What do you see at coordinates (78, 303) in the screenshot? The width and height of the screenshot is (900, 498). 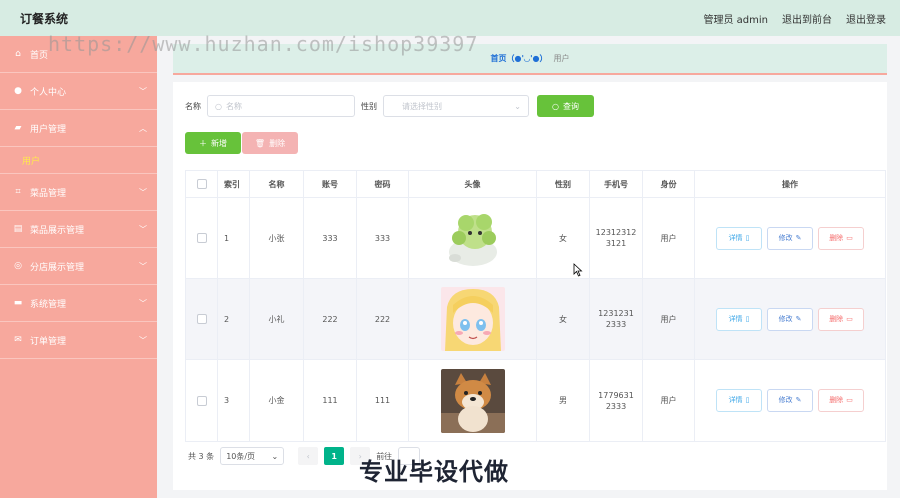 I see `sidebar-item-system: ▬ 系统管理 ﹀` at bounding box center [78, 303].